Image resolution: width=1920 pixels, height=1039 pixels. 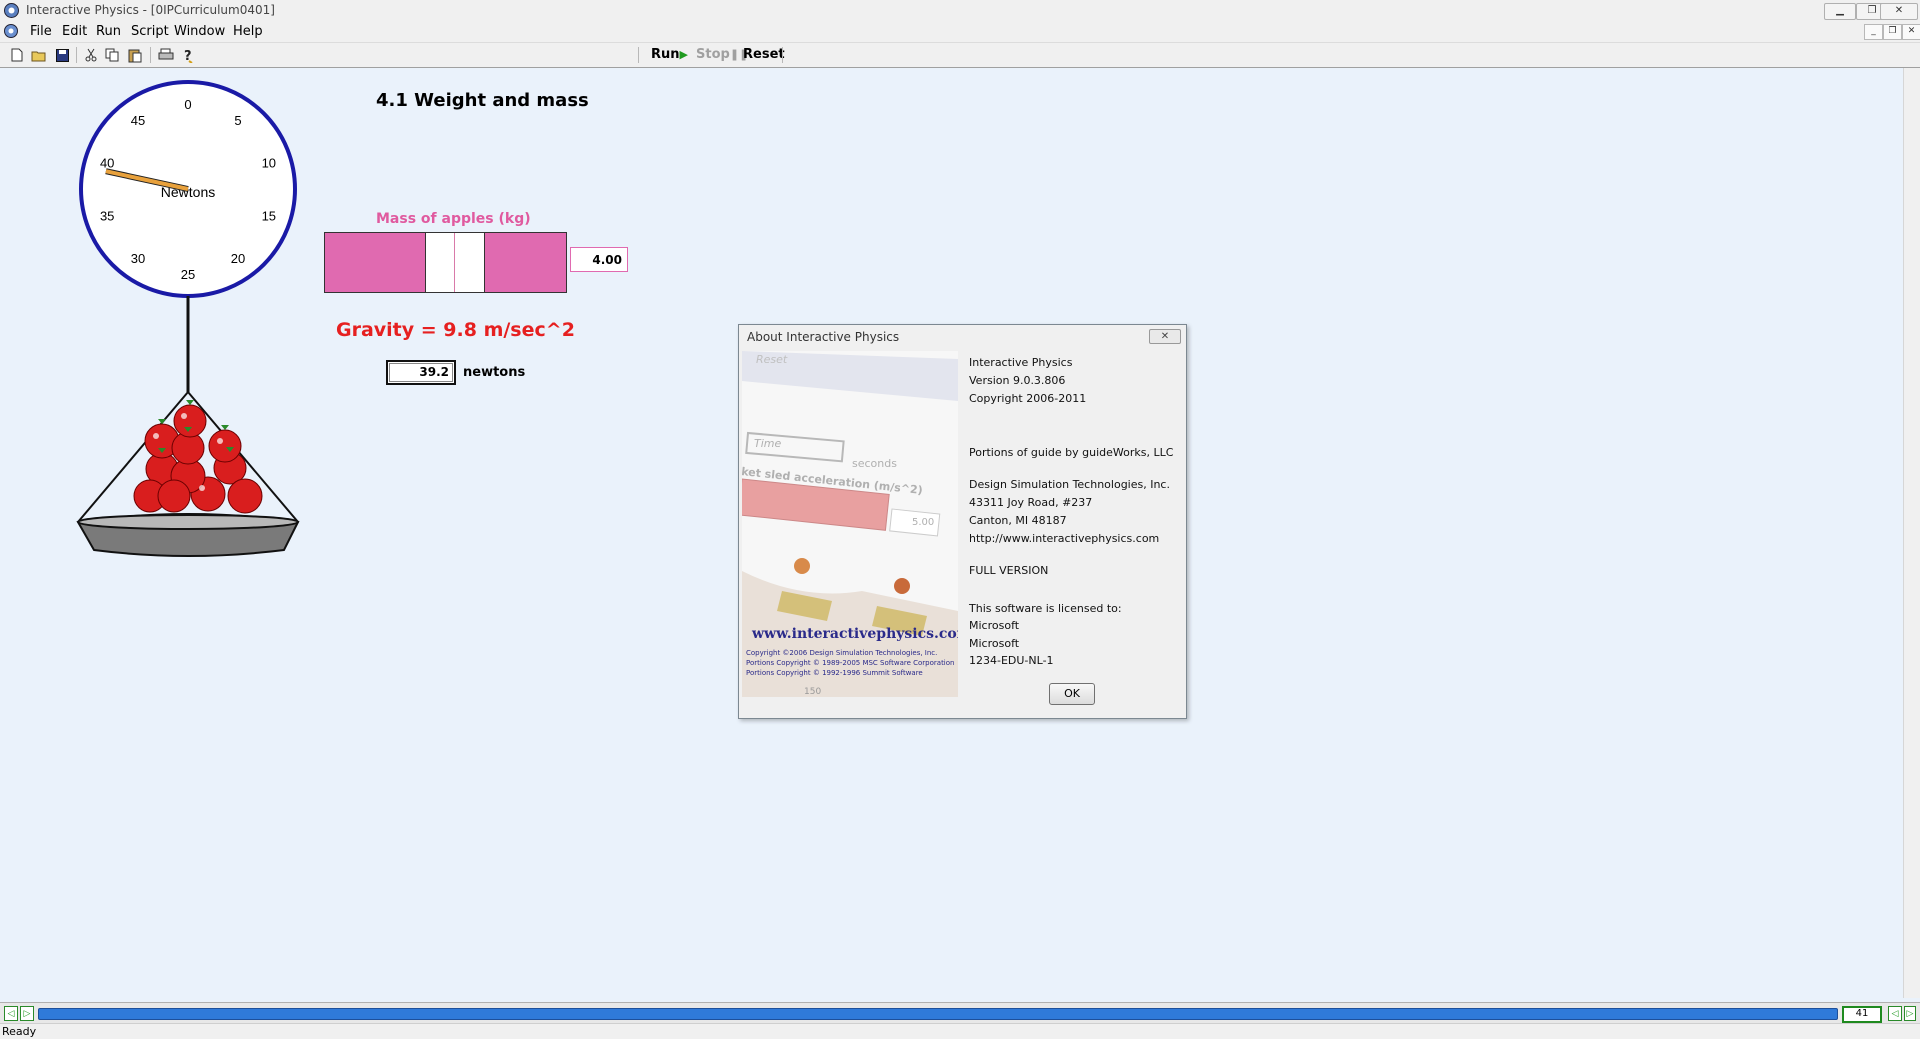 I want to click on about-address-2: Canton, MI 48187, so click(x=1018, y=520).